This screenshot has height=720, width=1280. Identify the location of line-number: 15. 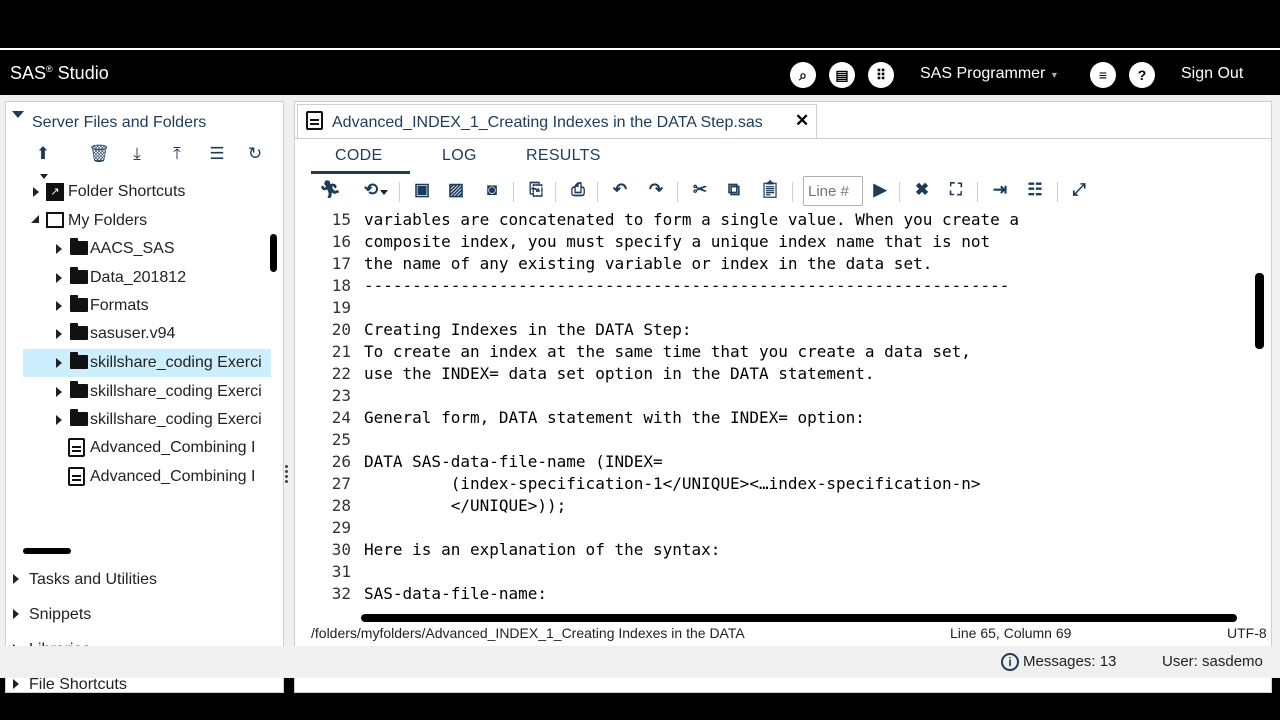
(341, 219).